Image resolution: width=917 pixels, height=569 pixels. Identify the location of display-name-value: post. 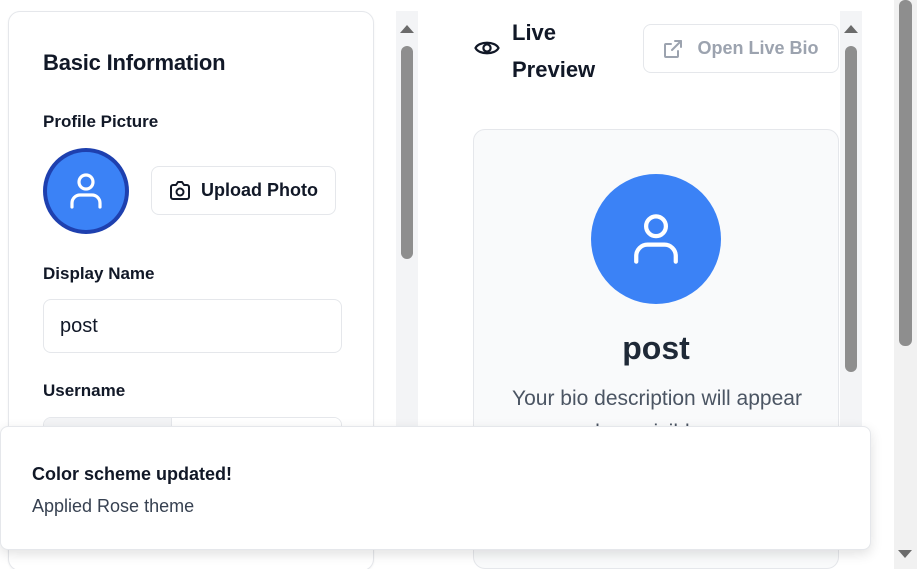
(79, 325).